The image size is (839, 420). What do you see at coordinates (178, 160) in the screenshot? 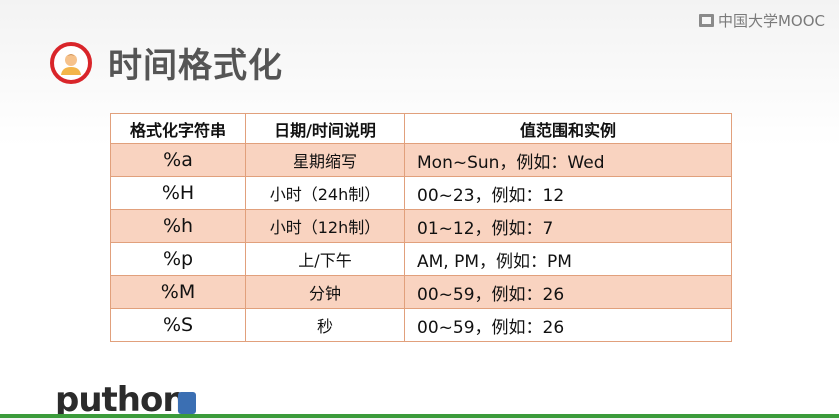
I see `format-code: %a` at bounding box center [178, 160].